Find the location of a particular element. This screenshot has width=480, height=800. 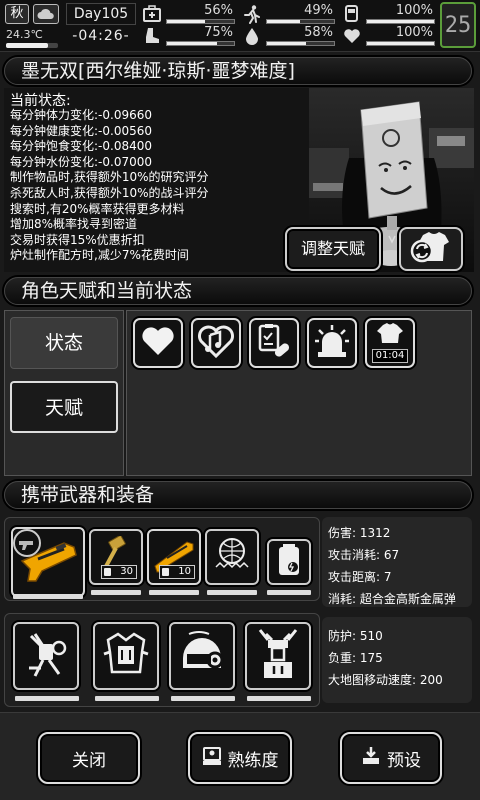

status-effects: 01:04 is located at coordinates (299, 393).